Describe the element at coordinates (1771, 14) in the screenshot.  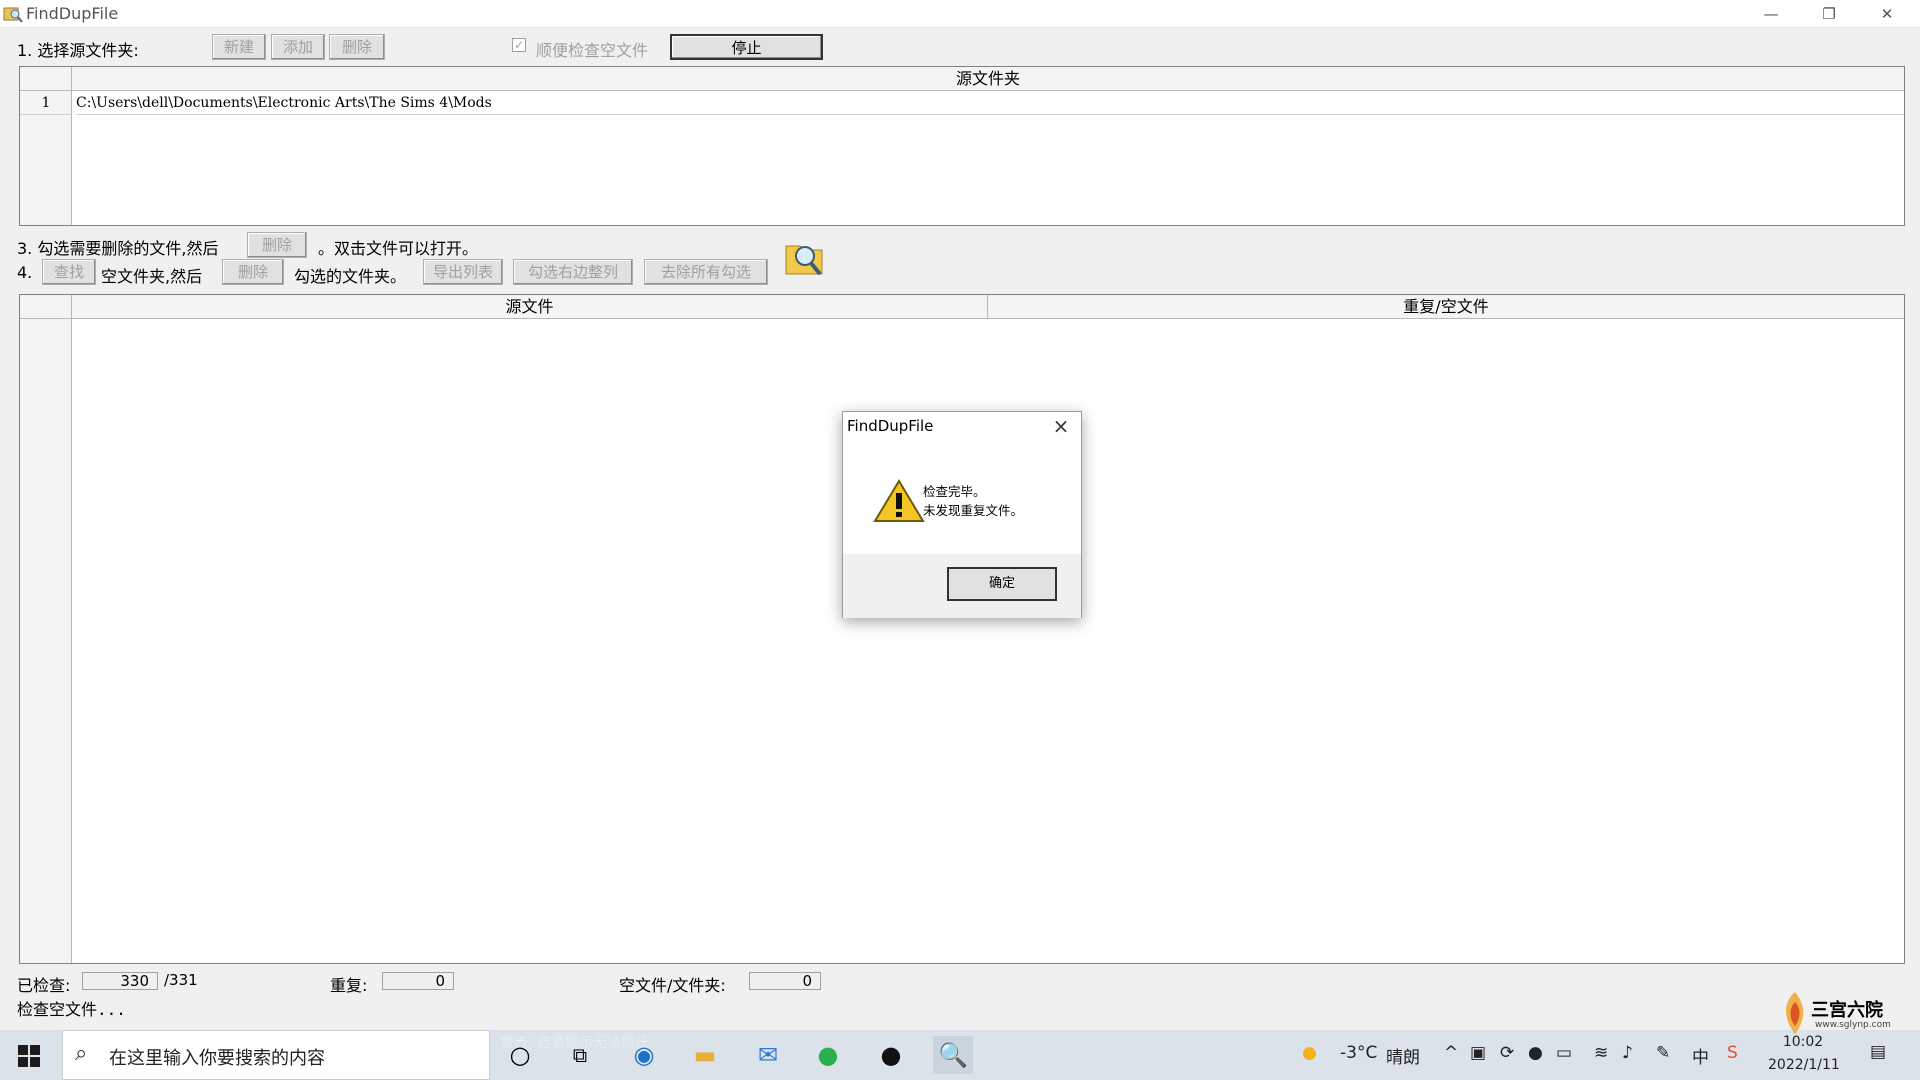
I see `minimize-button: —` at that location.